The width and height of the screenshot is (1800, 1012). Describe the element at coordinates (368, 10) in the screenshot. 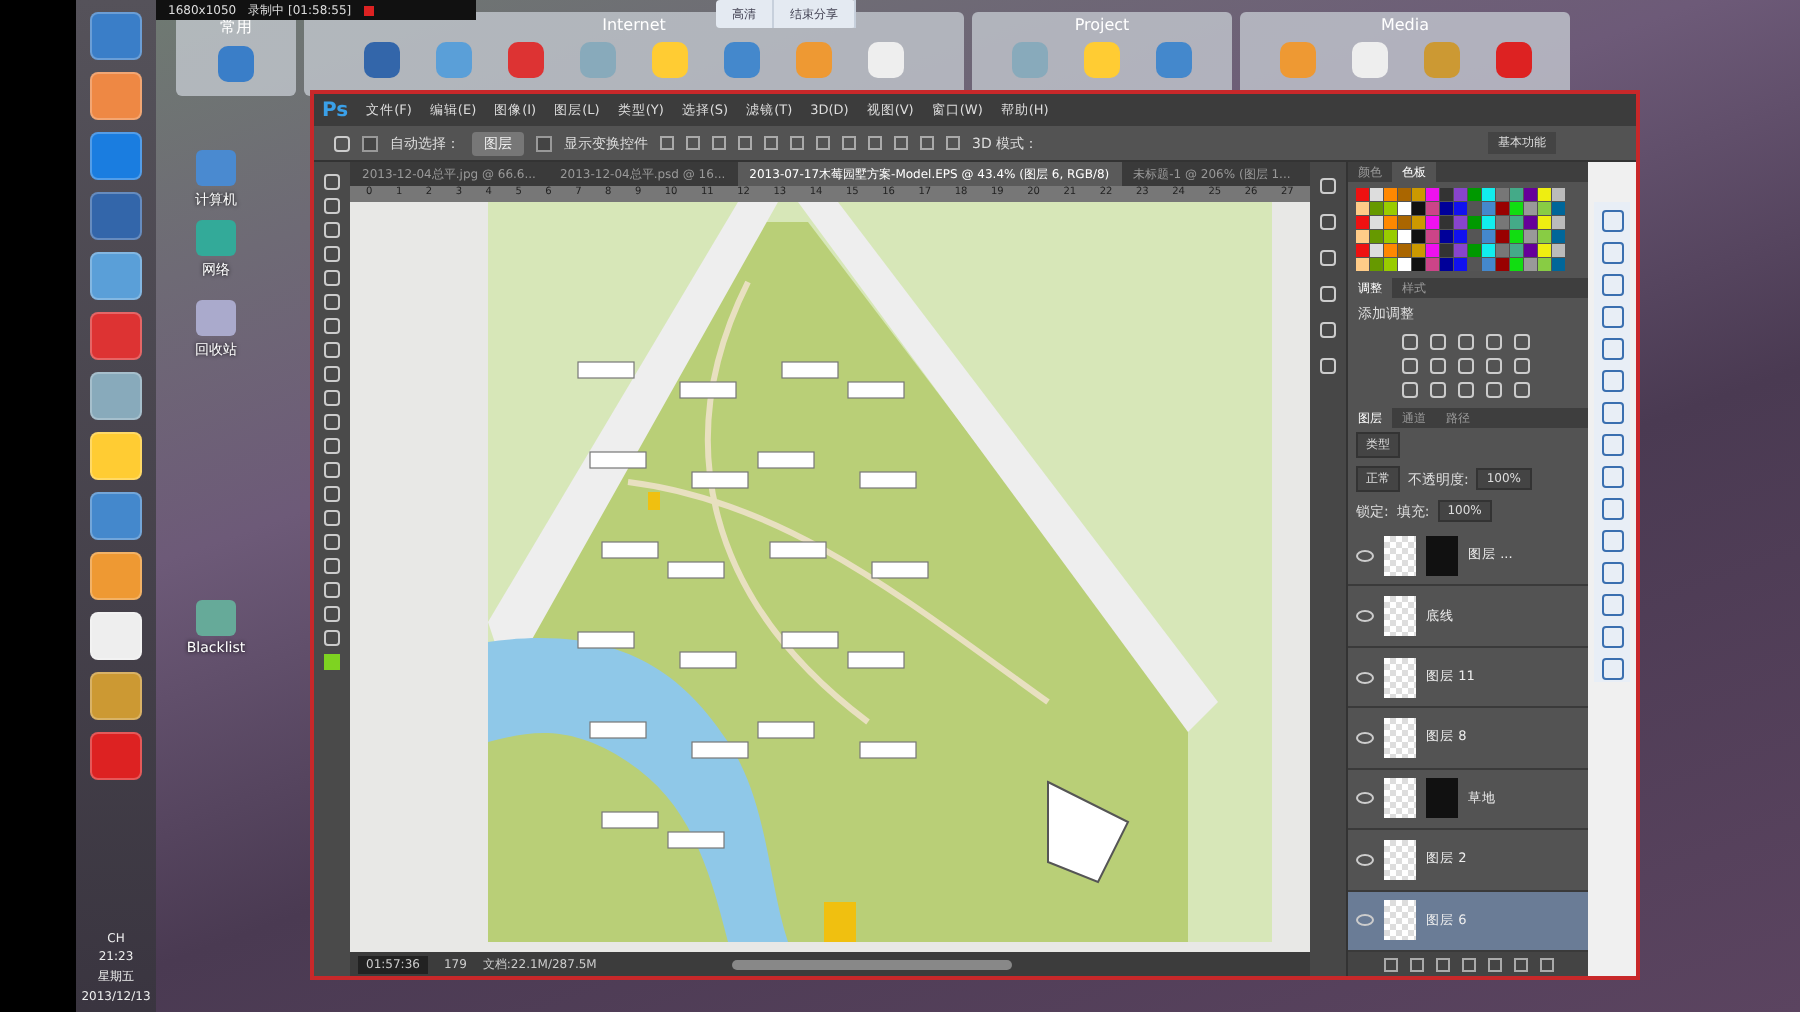

I see `stop-icon` at that location.